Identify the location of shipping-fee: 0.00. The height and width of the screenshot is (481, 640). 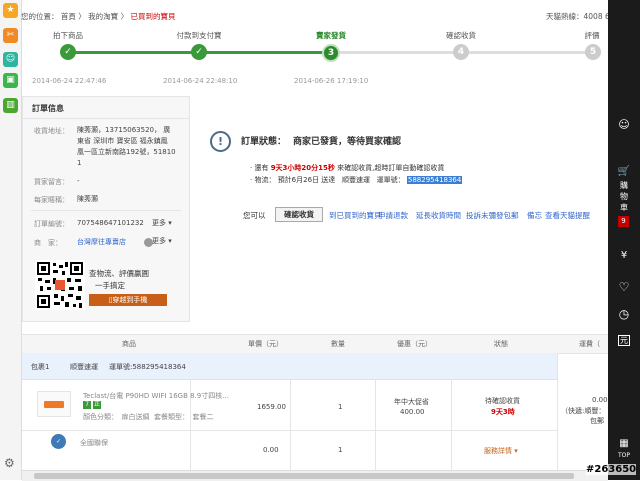
(600, 400).